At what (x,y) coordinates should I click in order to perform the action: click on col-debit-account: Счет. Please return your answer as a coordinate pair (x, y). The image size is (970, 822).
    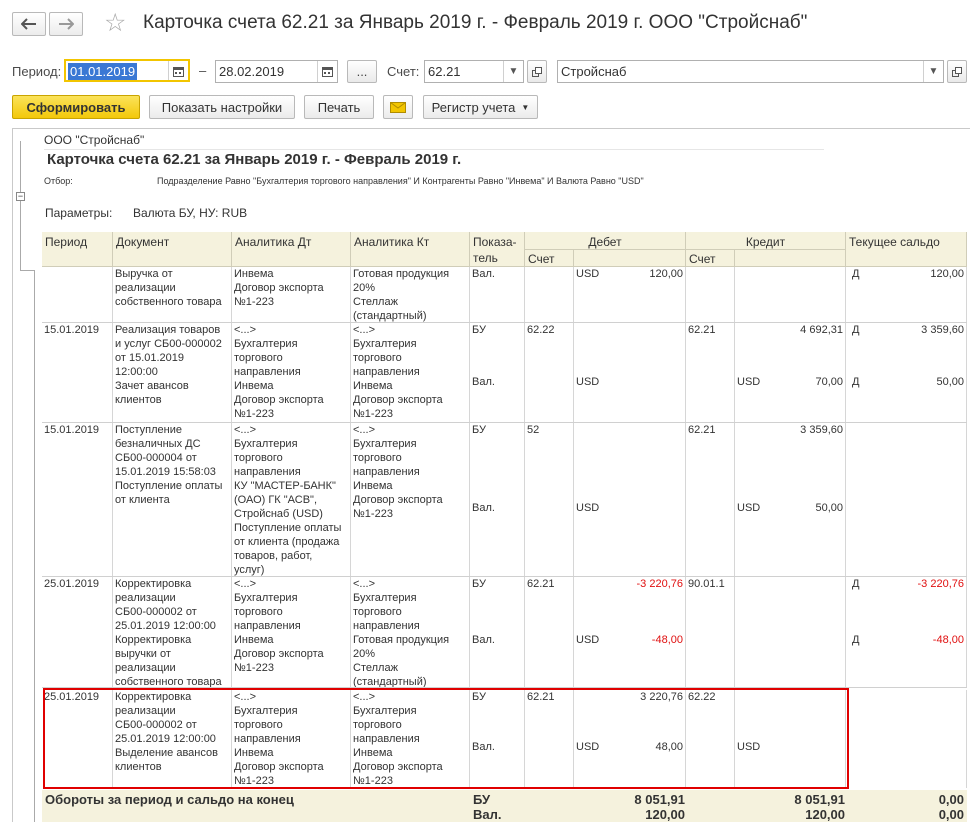
    Looking at the image, I should click on (549, 258).